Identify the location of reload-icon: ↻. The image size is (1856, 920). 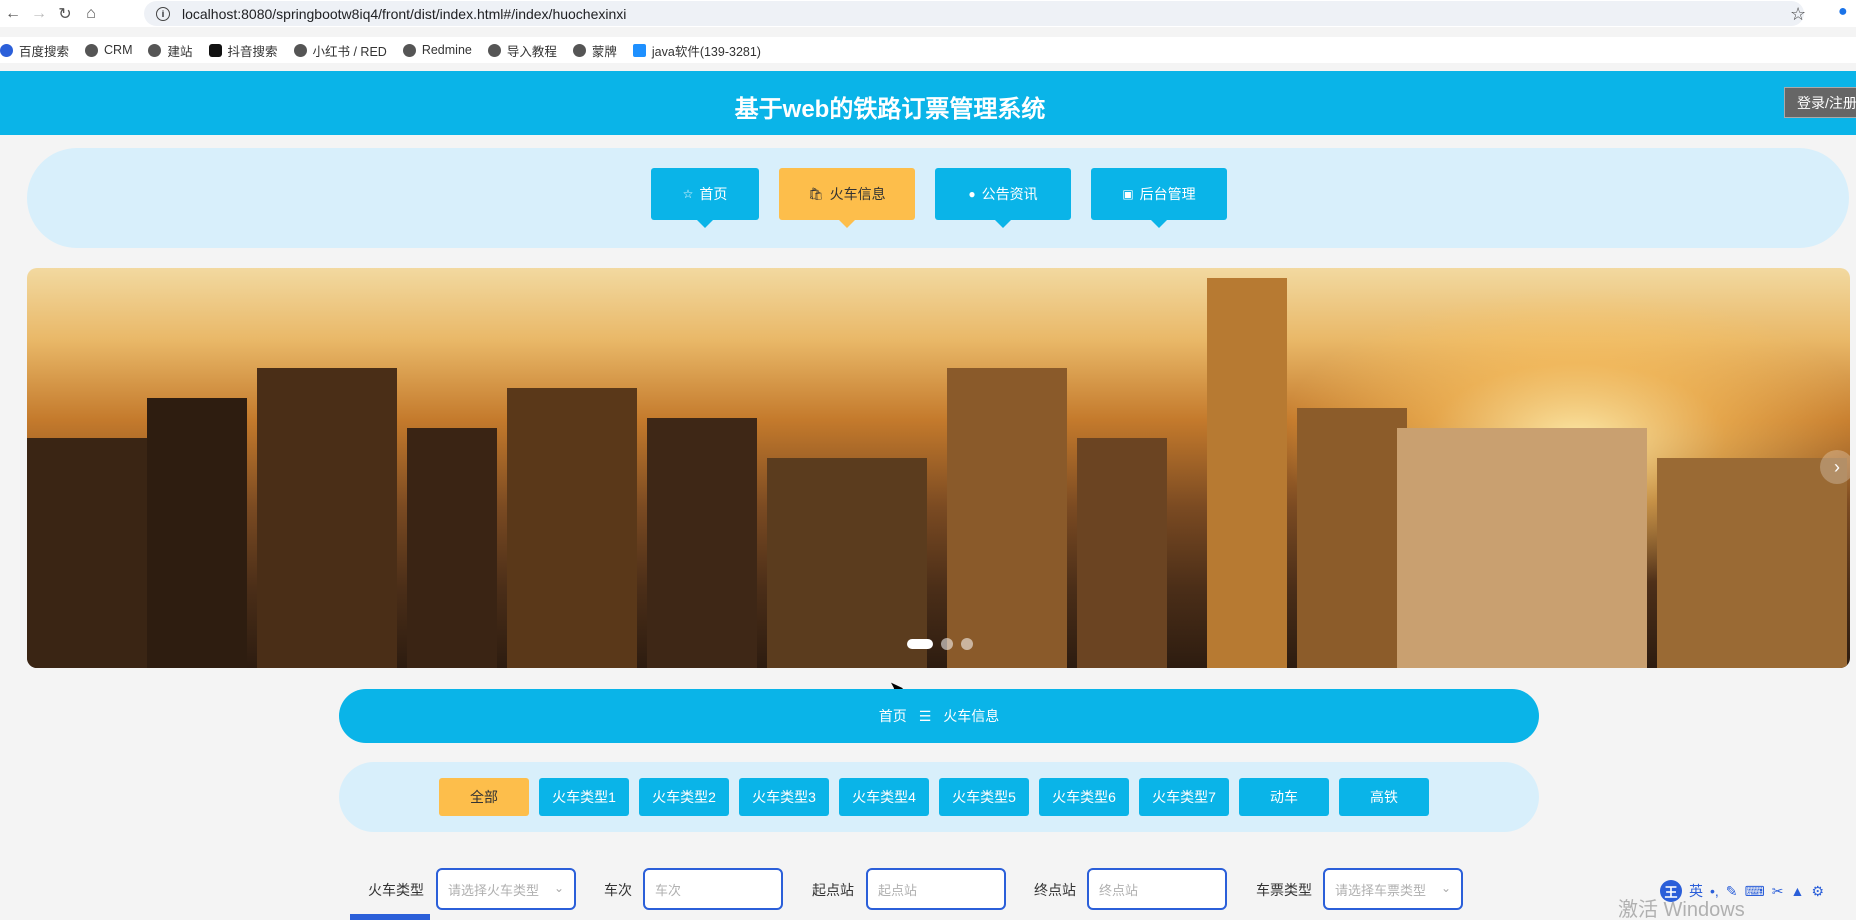
(65, 13).